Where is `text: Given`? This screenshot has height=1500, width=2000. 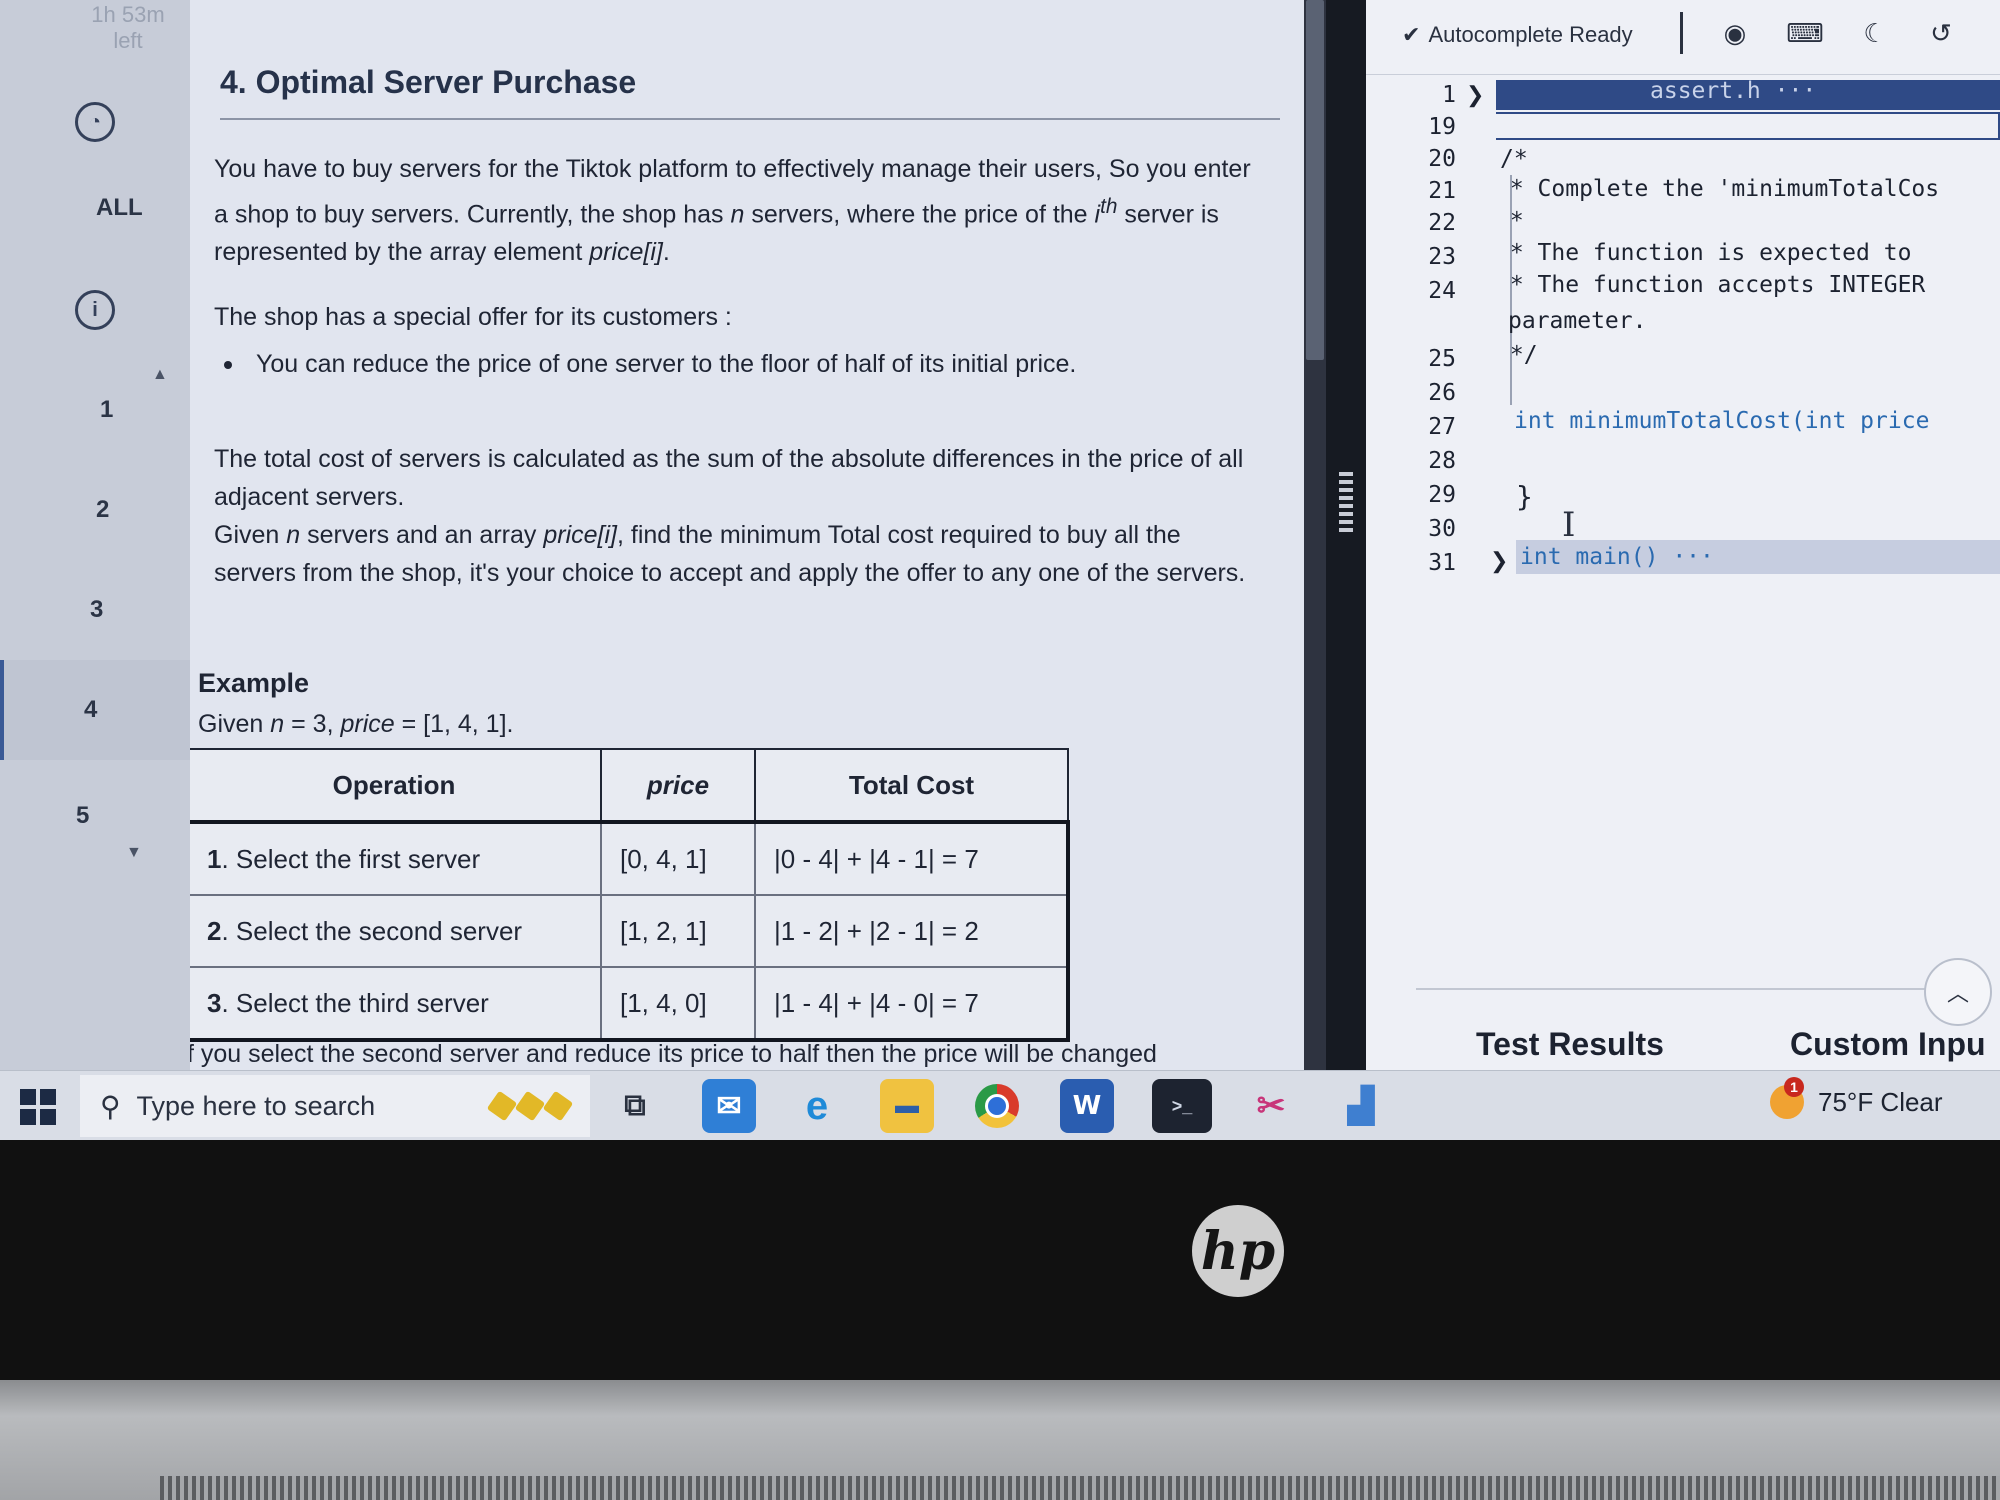
text: Given is located at coordinates (234, 724).